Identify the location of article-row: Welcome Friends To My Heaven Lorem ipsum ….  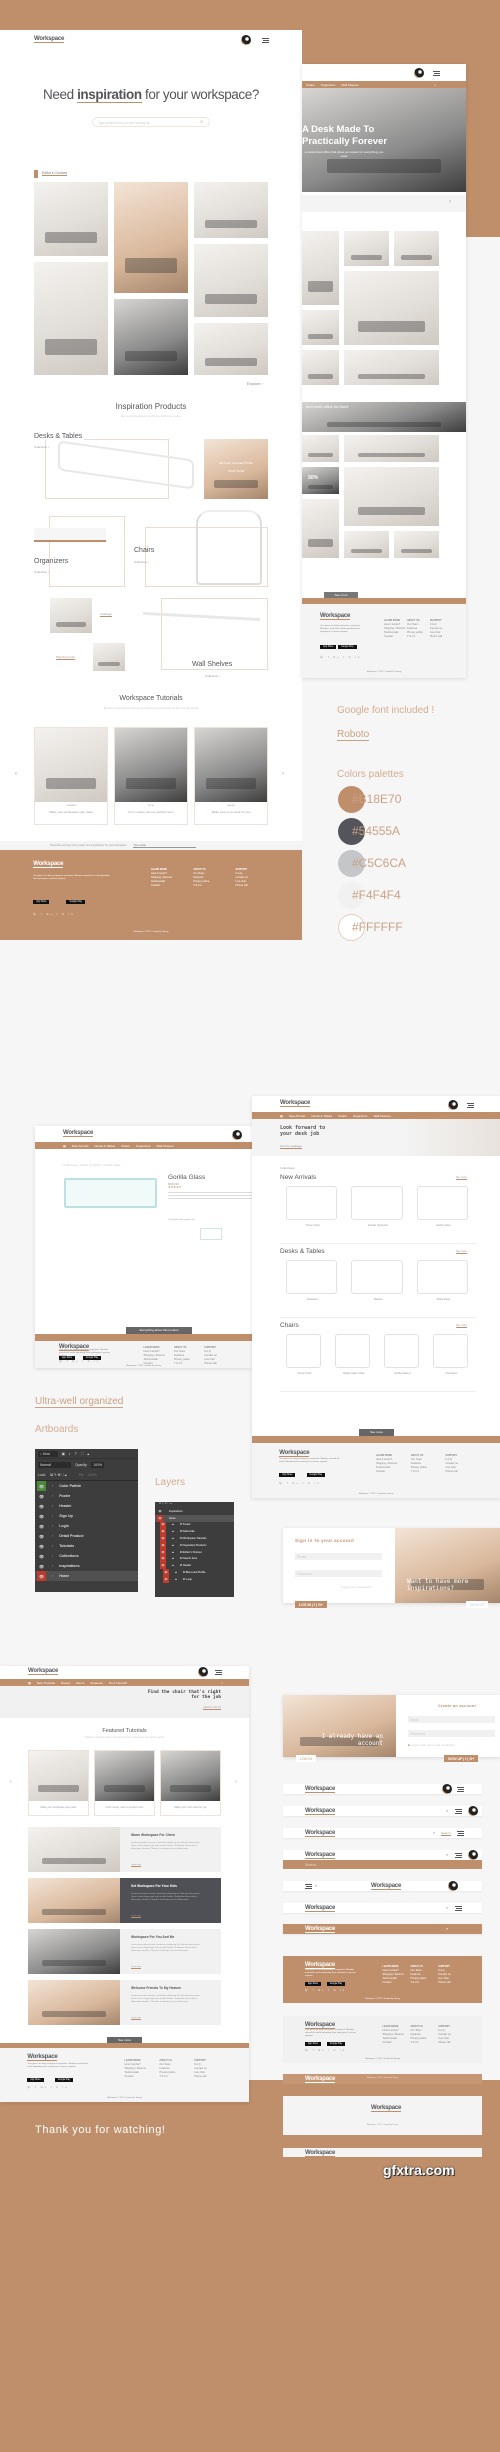
(124, 2002).